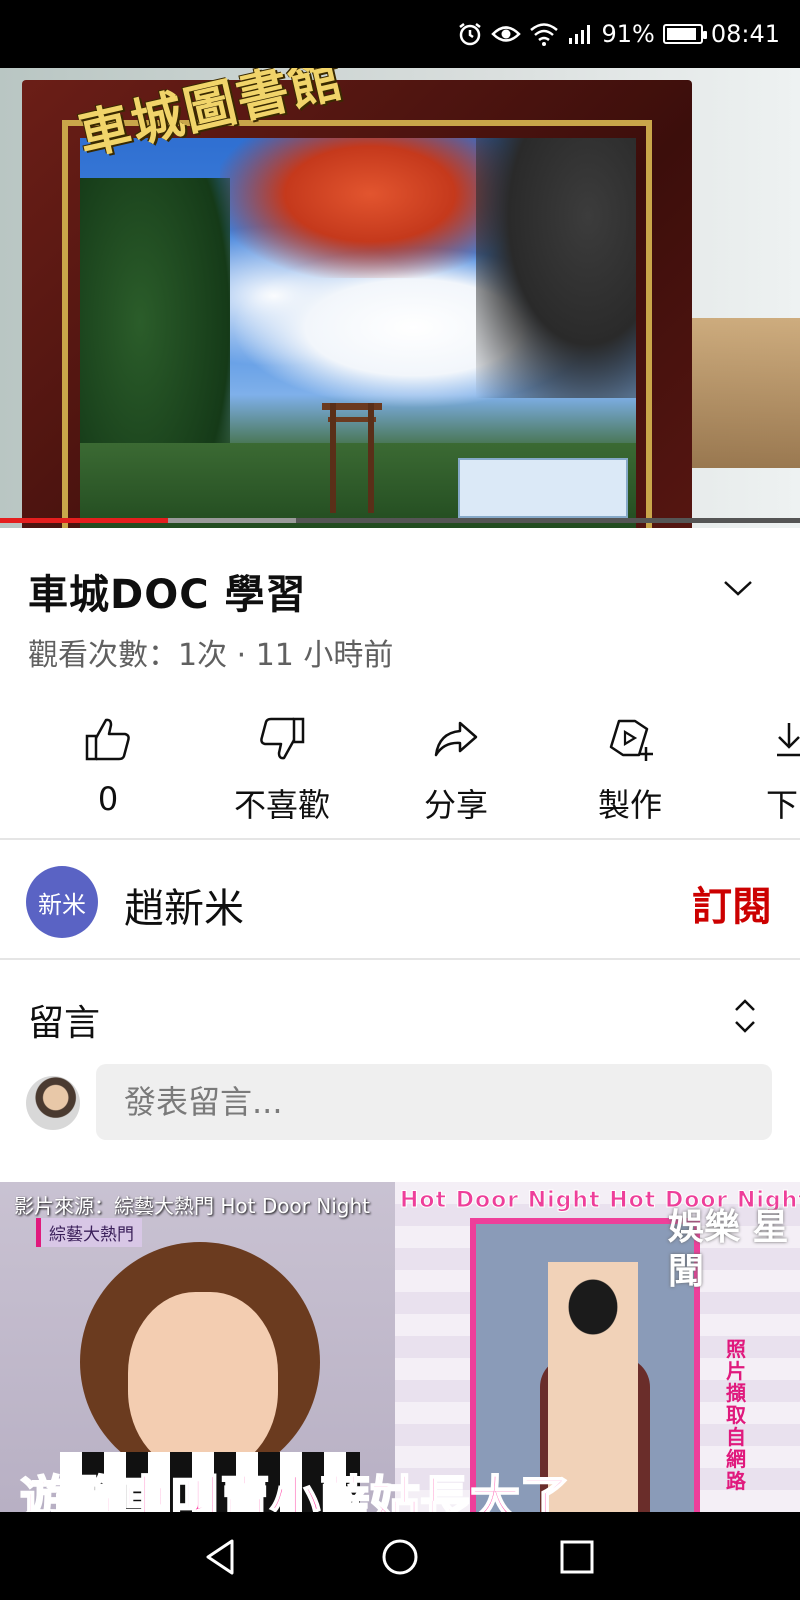 The width and height of the screenshot is (800, 1600). I want to click on thumbnail-source-text: 影片來源：綜藝大熱門 Hot Door Night, so click(192, 1206).